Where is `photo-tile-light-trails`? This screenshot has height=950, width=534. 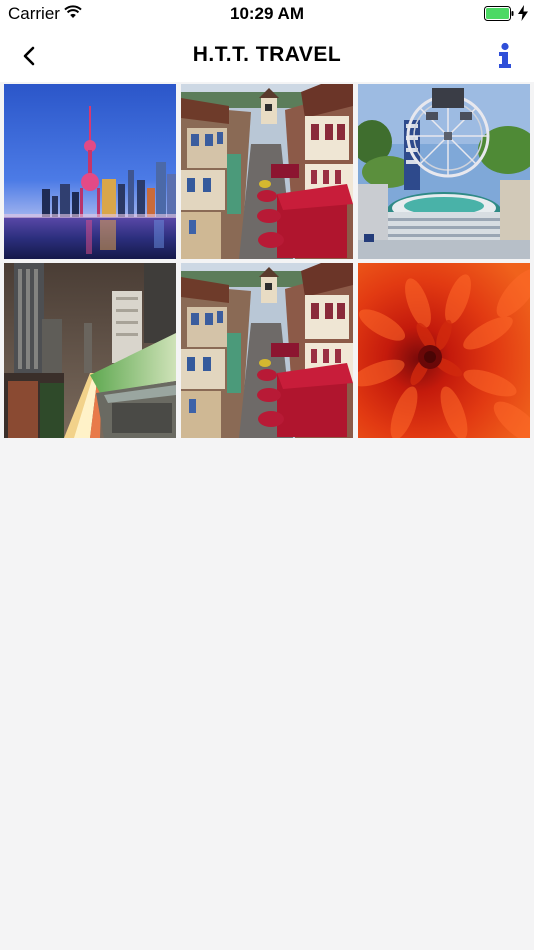
photo-tile-light-trails is located at coordinates (90, 350).